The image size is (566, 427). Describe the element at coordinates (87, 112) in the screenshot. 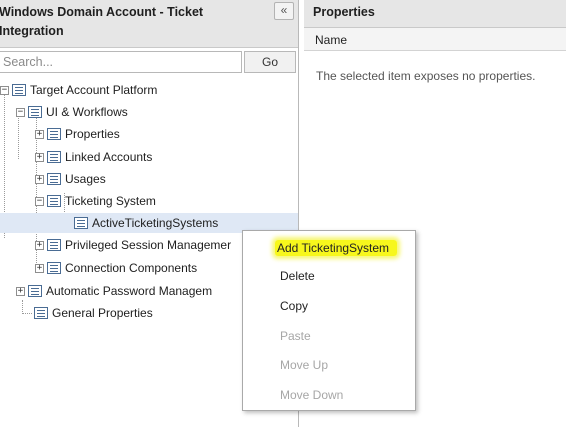

I see `tree-node-label: UI & Workflows` at that location.